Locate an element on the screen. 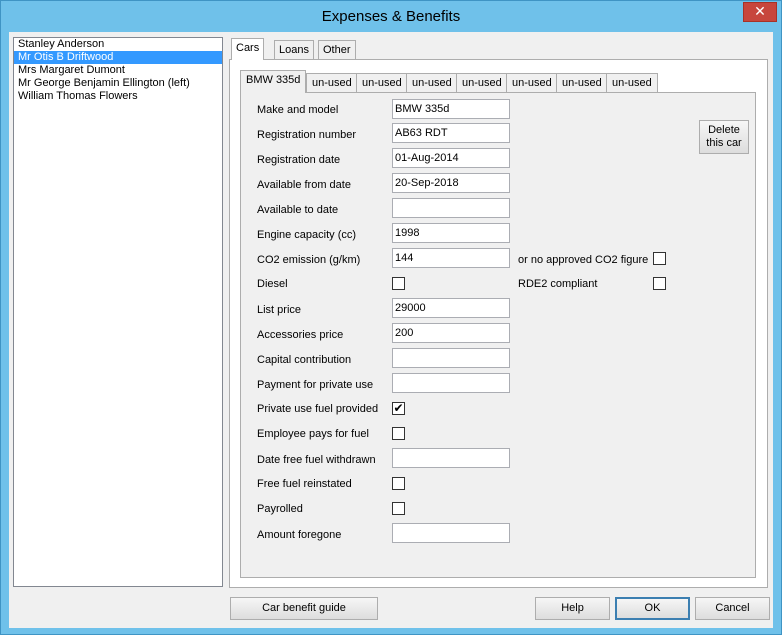 The height and width of the screenshot is (635, 782). amount-foregone-field is located at coordinates (451, 533).